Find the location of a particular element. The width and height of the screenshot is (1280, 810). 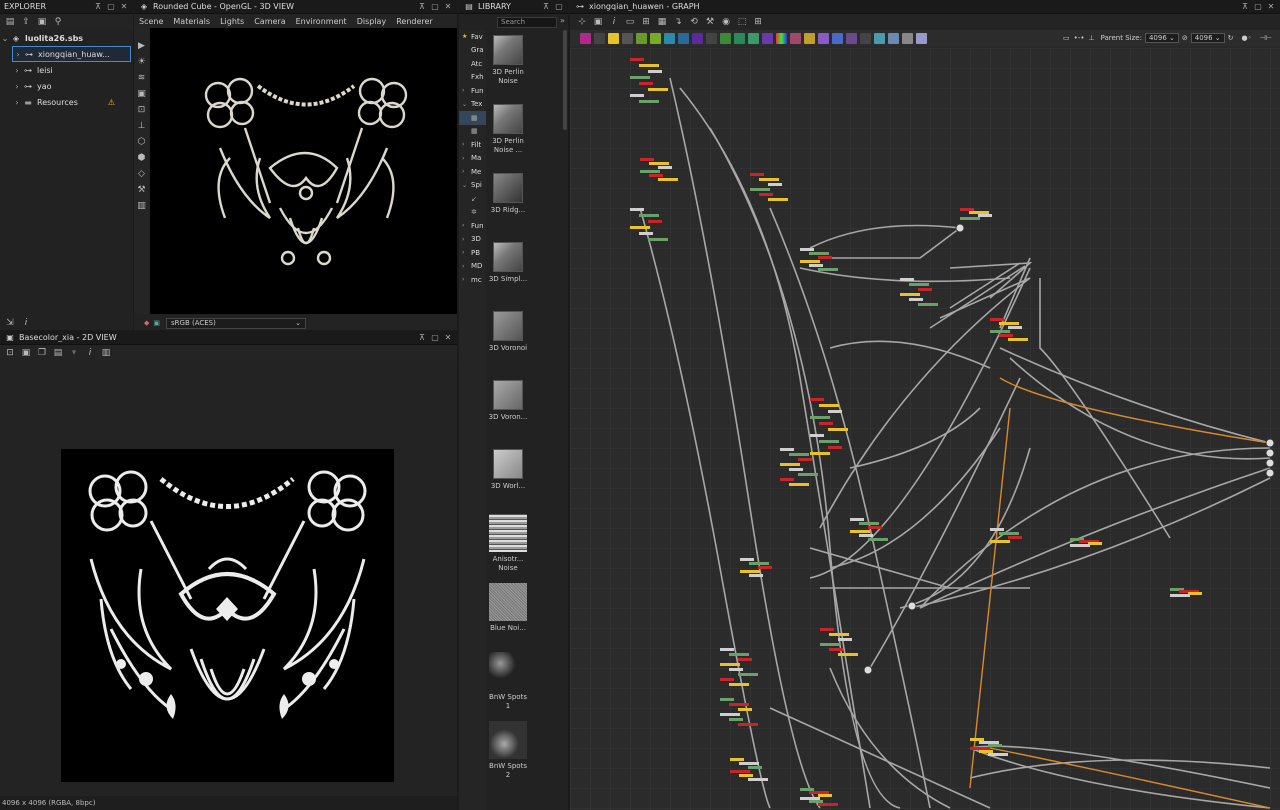

node-hsl-icon is located at coordinates (669, 38).